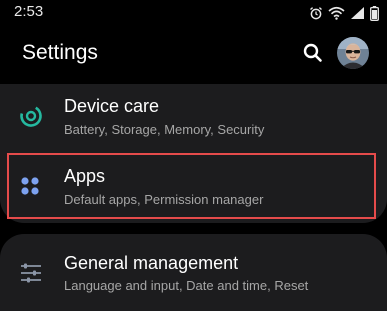 The height and width of the screenshot is (311, 387). I want to click on status-bar: 2:53, so click(193, 13).